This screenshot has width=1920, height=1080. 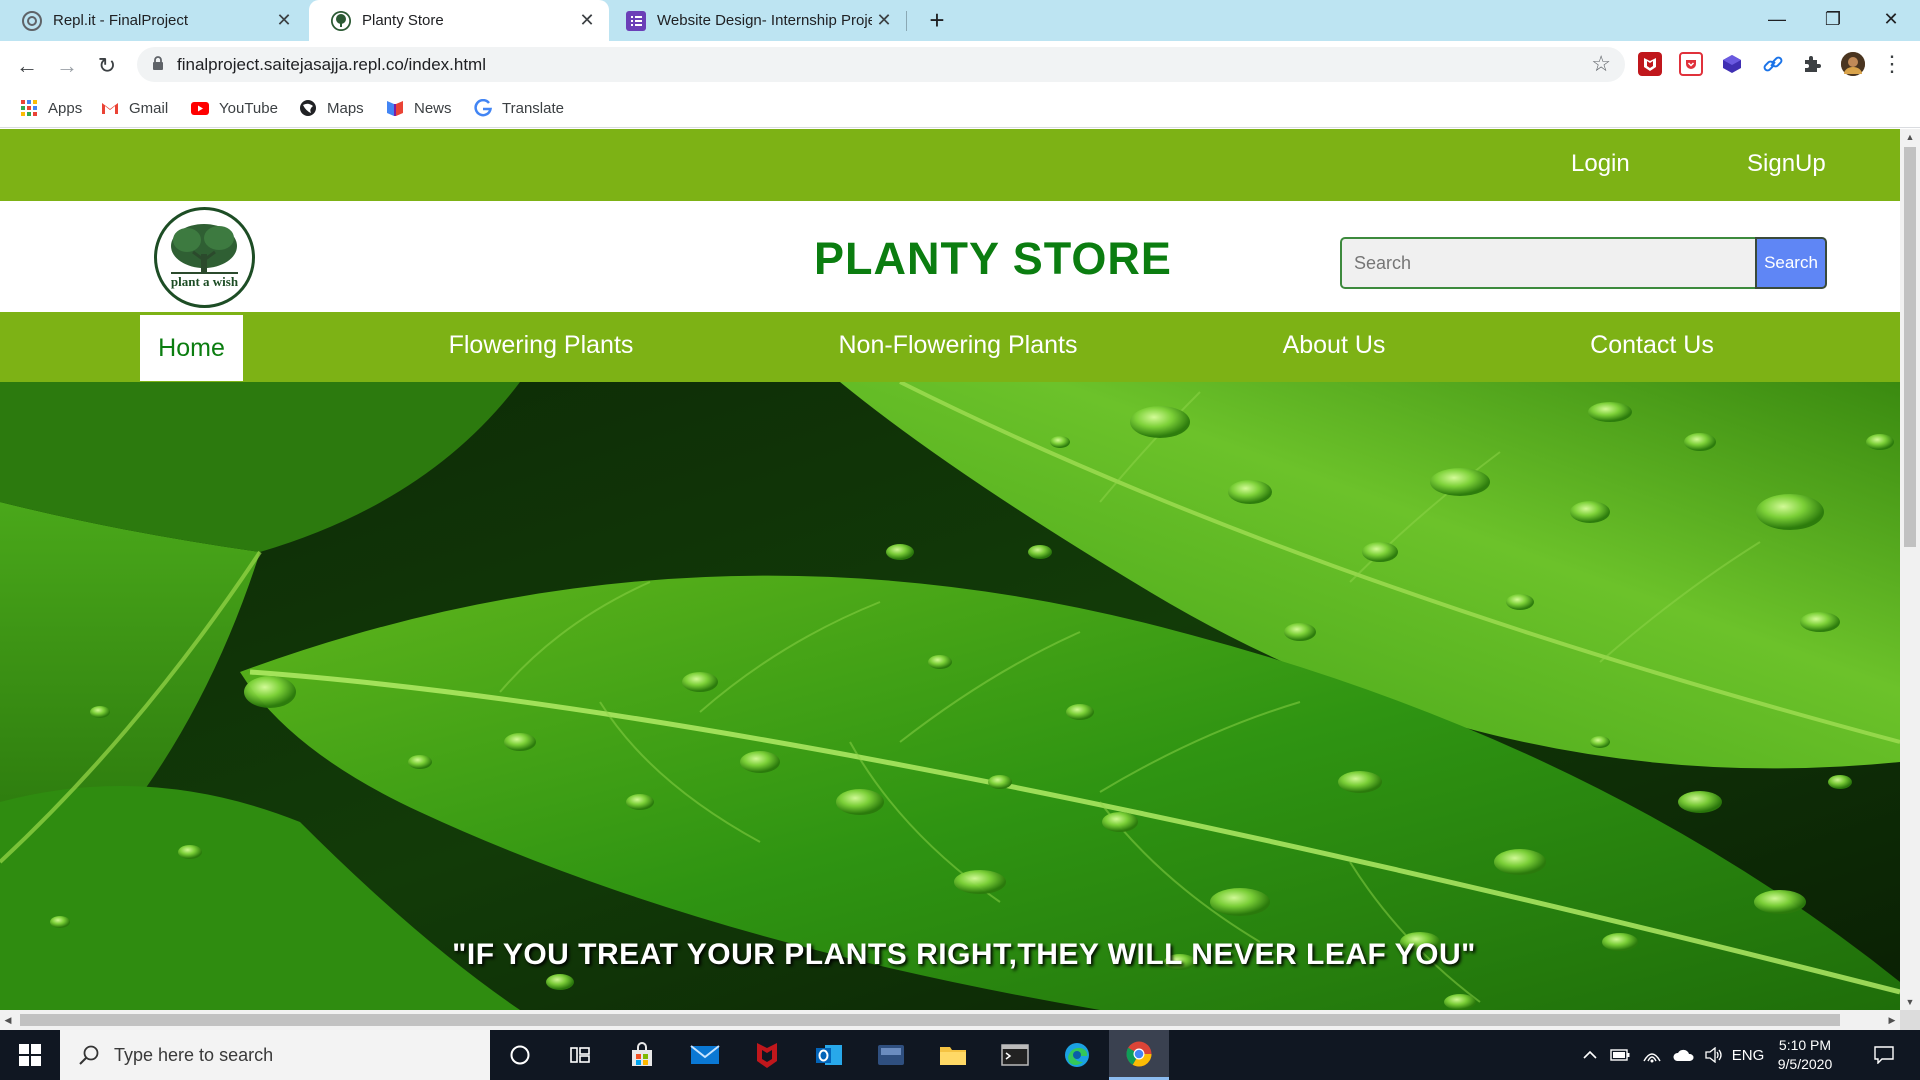 I want to click on forward-button: →, so click(x=67, y=66).